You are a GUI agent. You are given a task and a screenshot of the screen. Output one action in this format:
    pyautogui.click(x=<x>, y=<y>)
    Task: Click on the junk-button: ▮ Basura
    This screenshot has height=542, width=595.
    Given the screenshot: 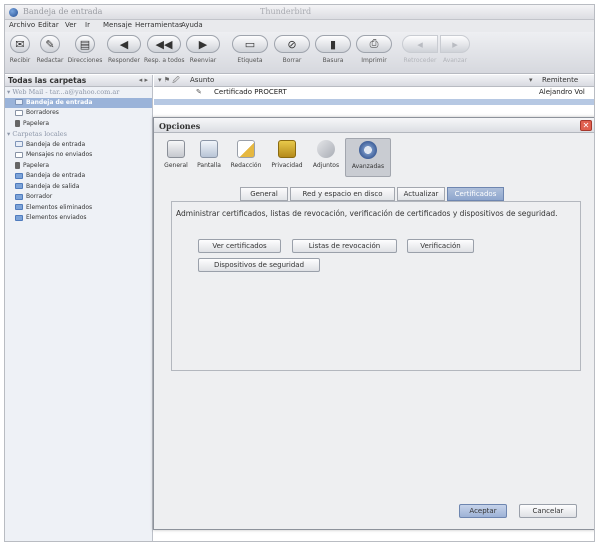 What is the action you would take?
    pyautogui.click(x=333, y=53)
    